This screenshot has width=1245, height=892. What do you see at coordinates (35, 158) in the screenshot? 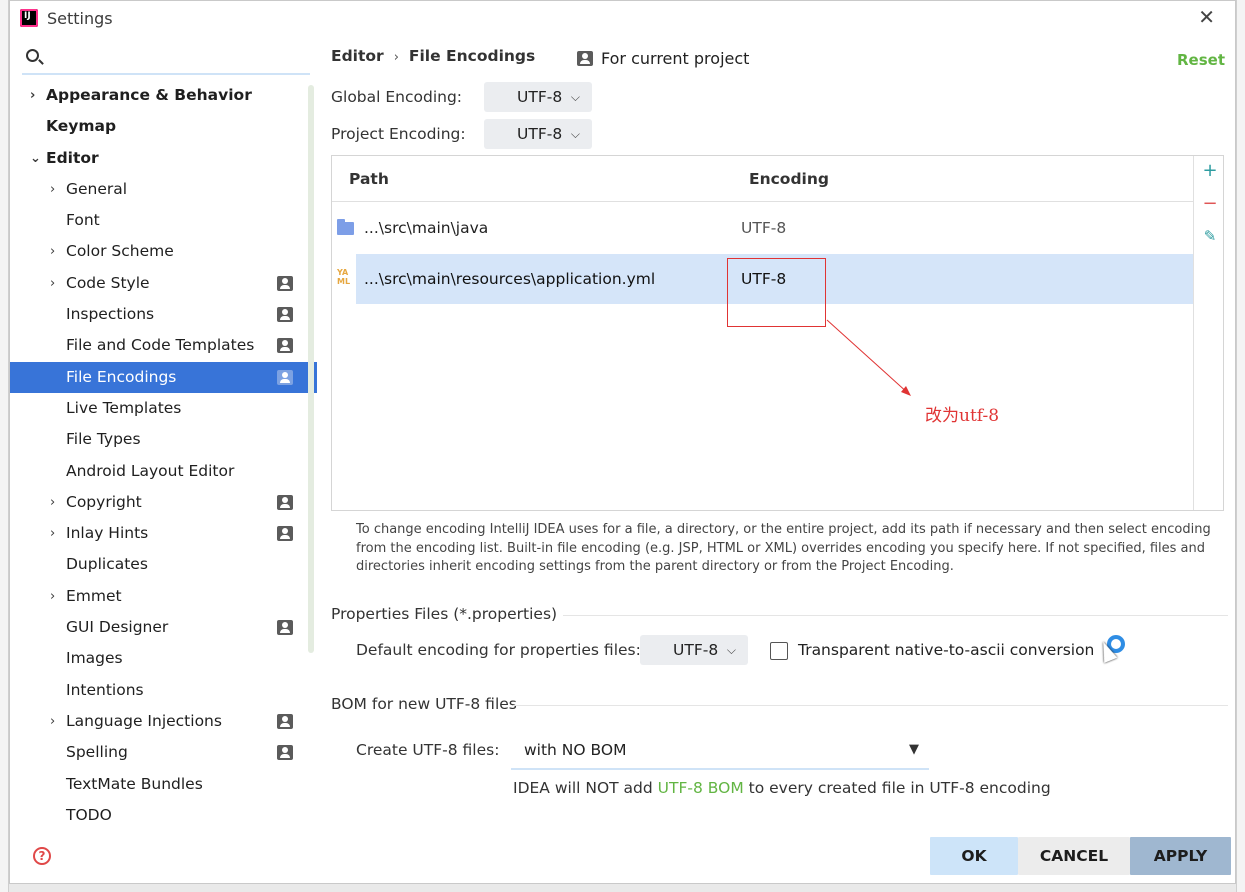
I see `chevron-down-icon: ⌄` at bounding box center [35, 158].